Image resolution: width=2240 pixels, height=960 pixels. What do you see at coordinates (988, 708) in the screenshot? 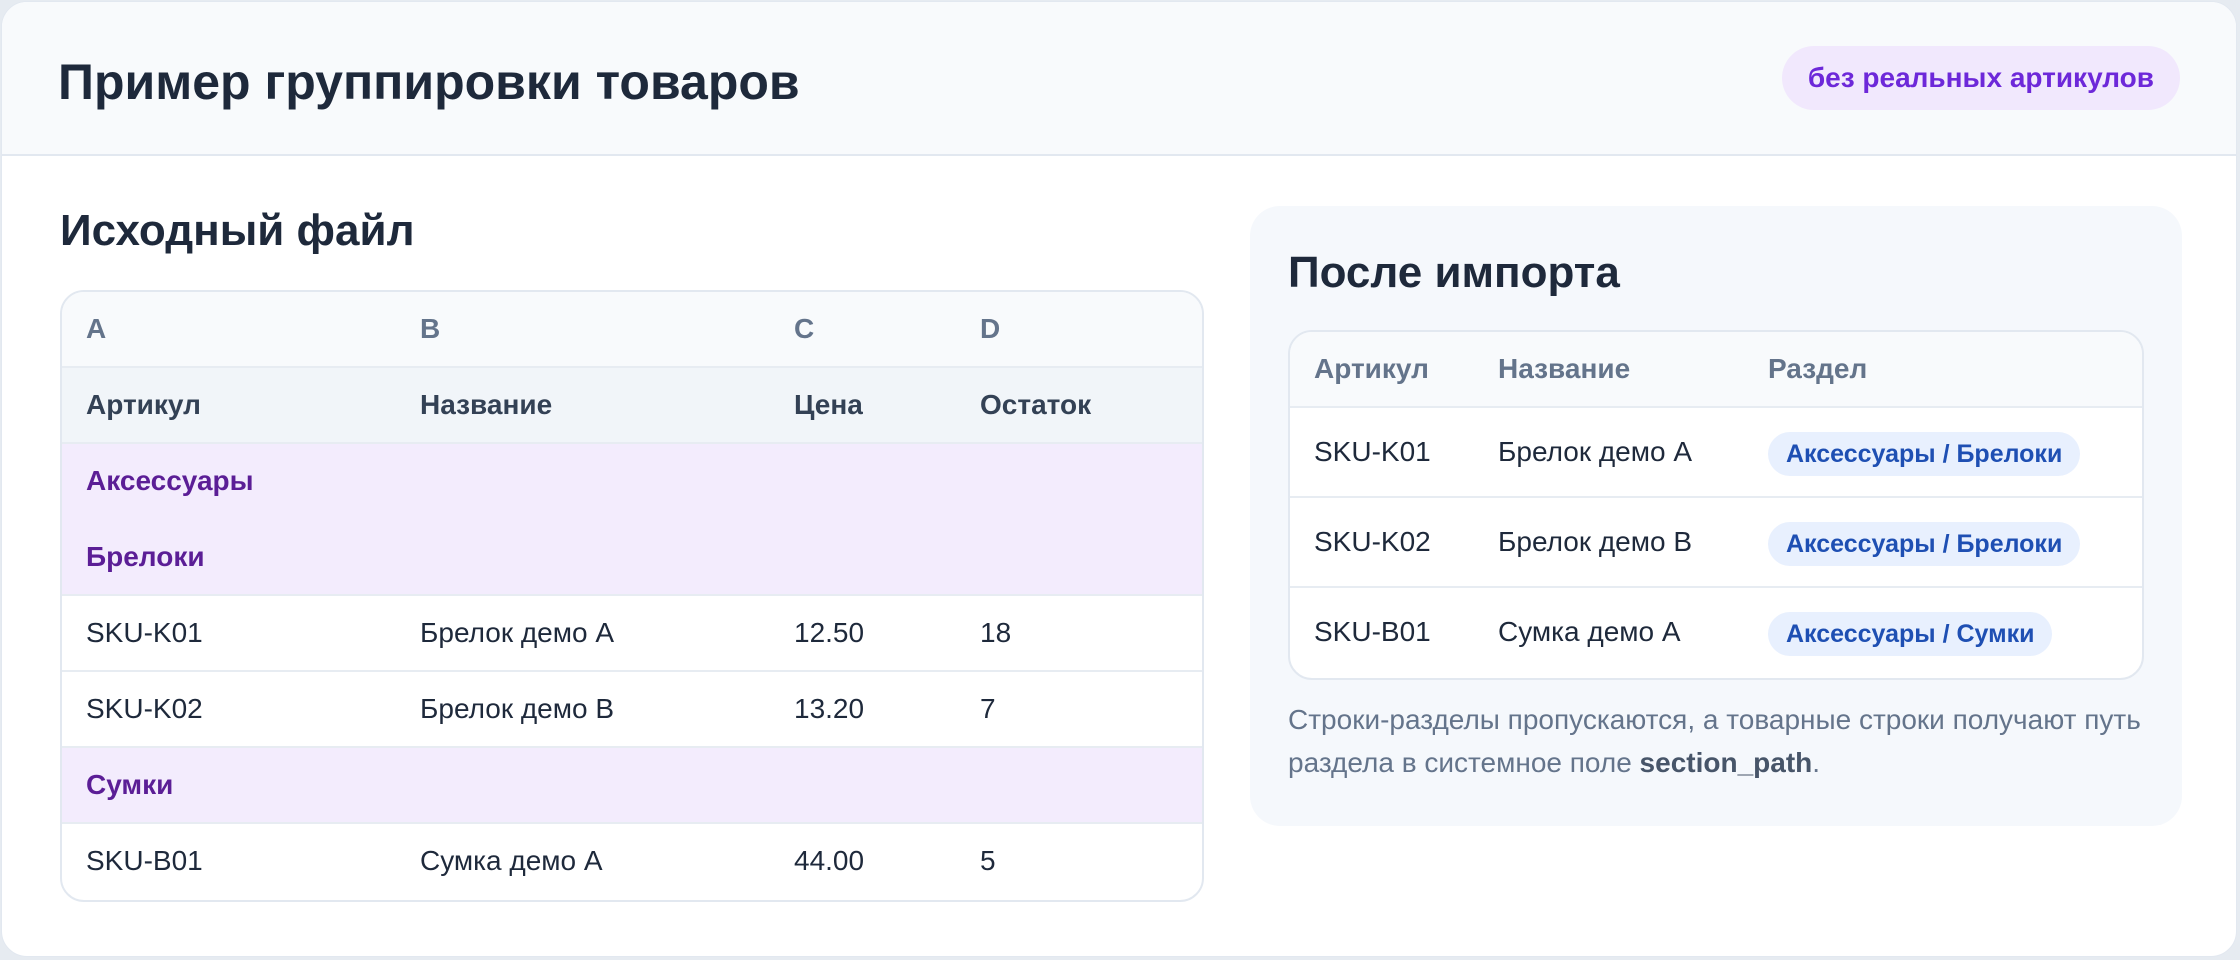
I see `table-cell: 7` at bounding box center [988, 708].